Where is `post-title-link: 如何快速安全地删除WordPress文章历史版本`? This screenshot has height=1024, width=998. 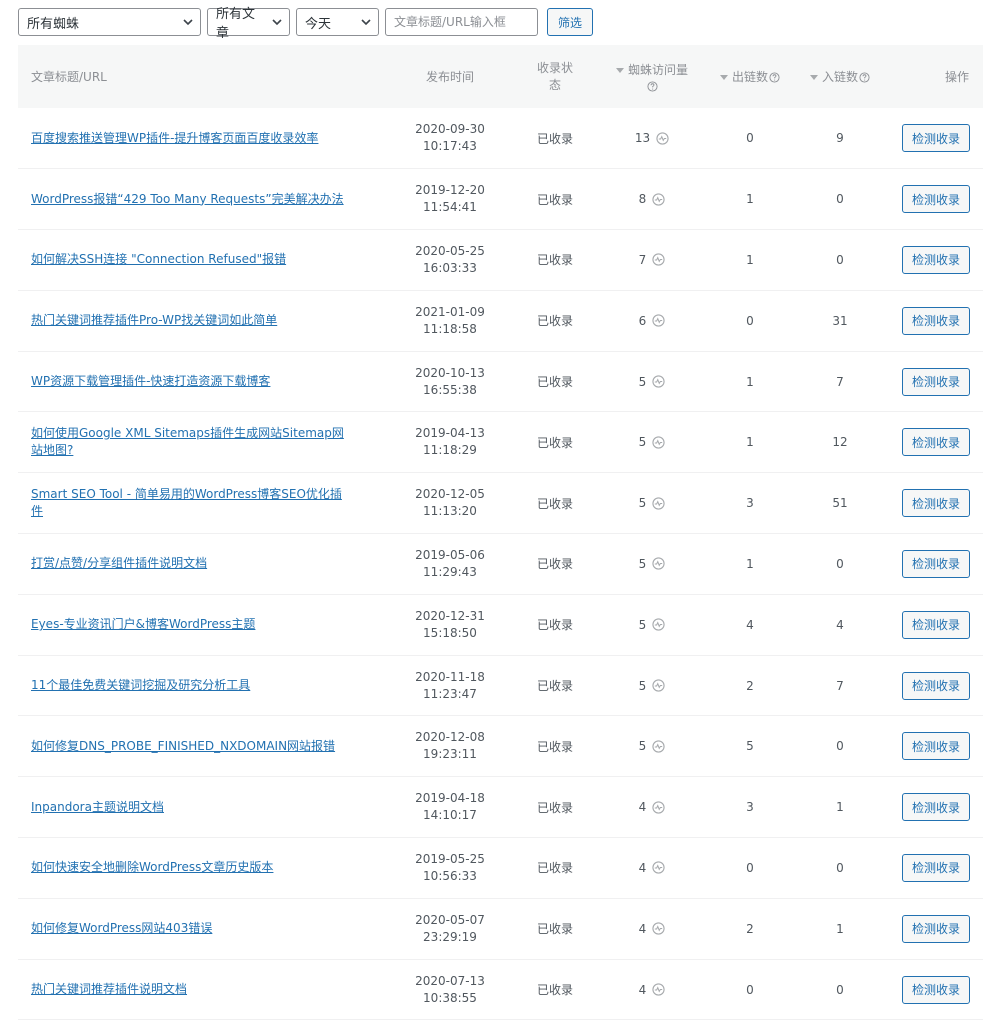
post-title-link: 如何快速安全地删除WordPress文章历史版本 is located at coordinates (152, 867).